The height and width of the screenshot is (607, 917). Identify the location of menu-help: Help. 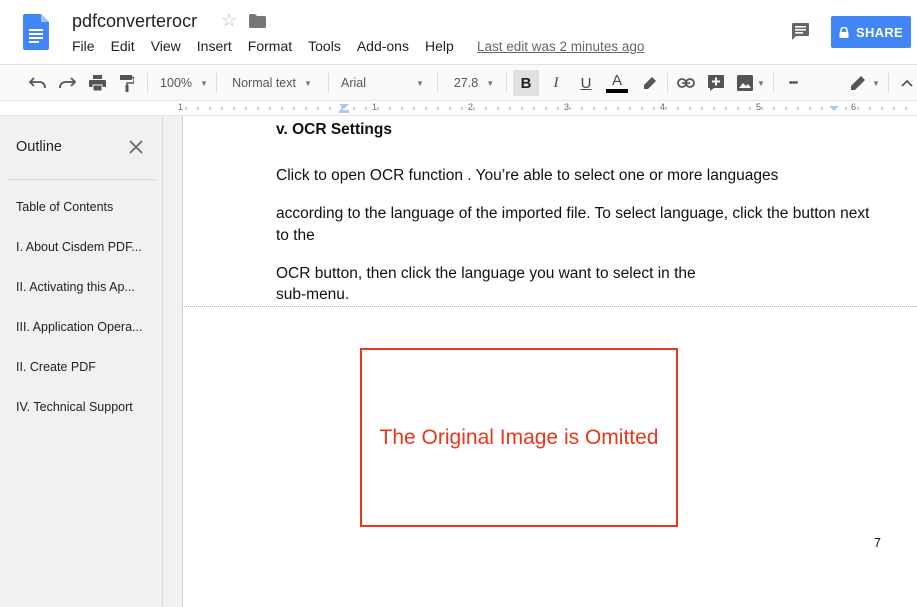
(439, 46).